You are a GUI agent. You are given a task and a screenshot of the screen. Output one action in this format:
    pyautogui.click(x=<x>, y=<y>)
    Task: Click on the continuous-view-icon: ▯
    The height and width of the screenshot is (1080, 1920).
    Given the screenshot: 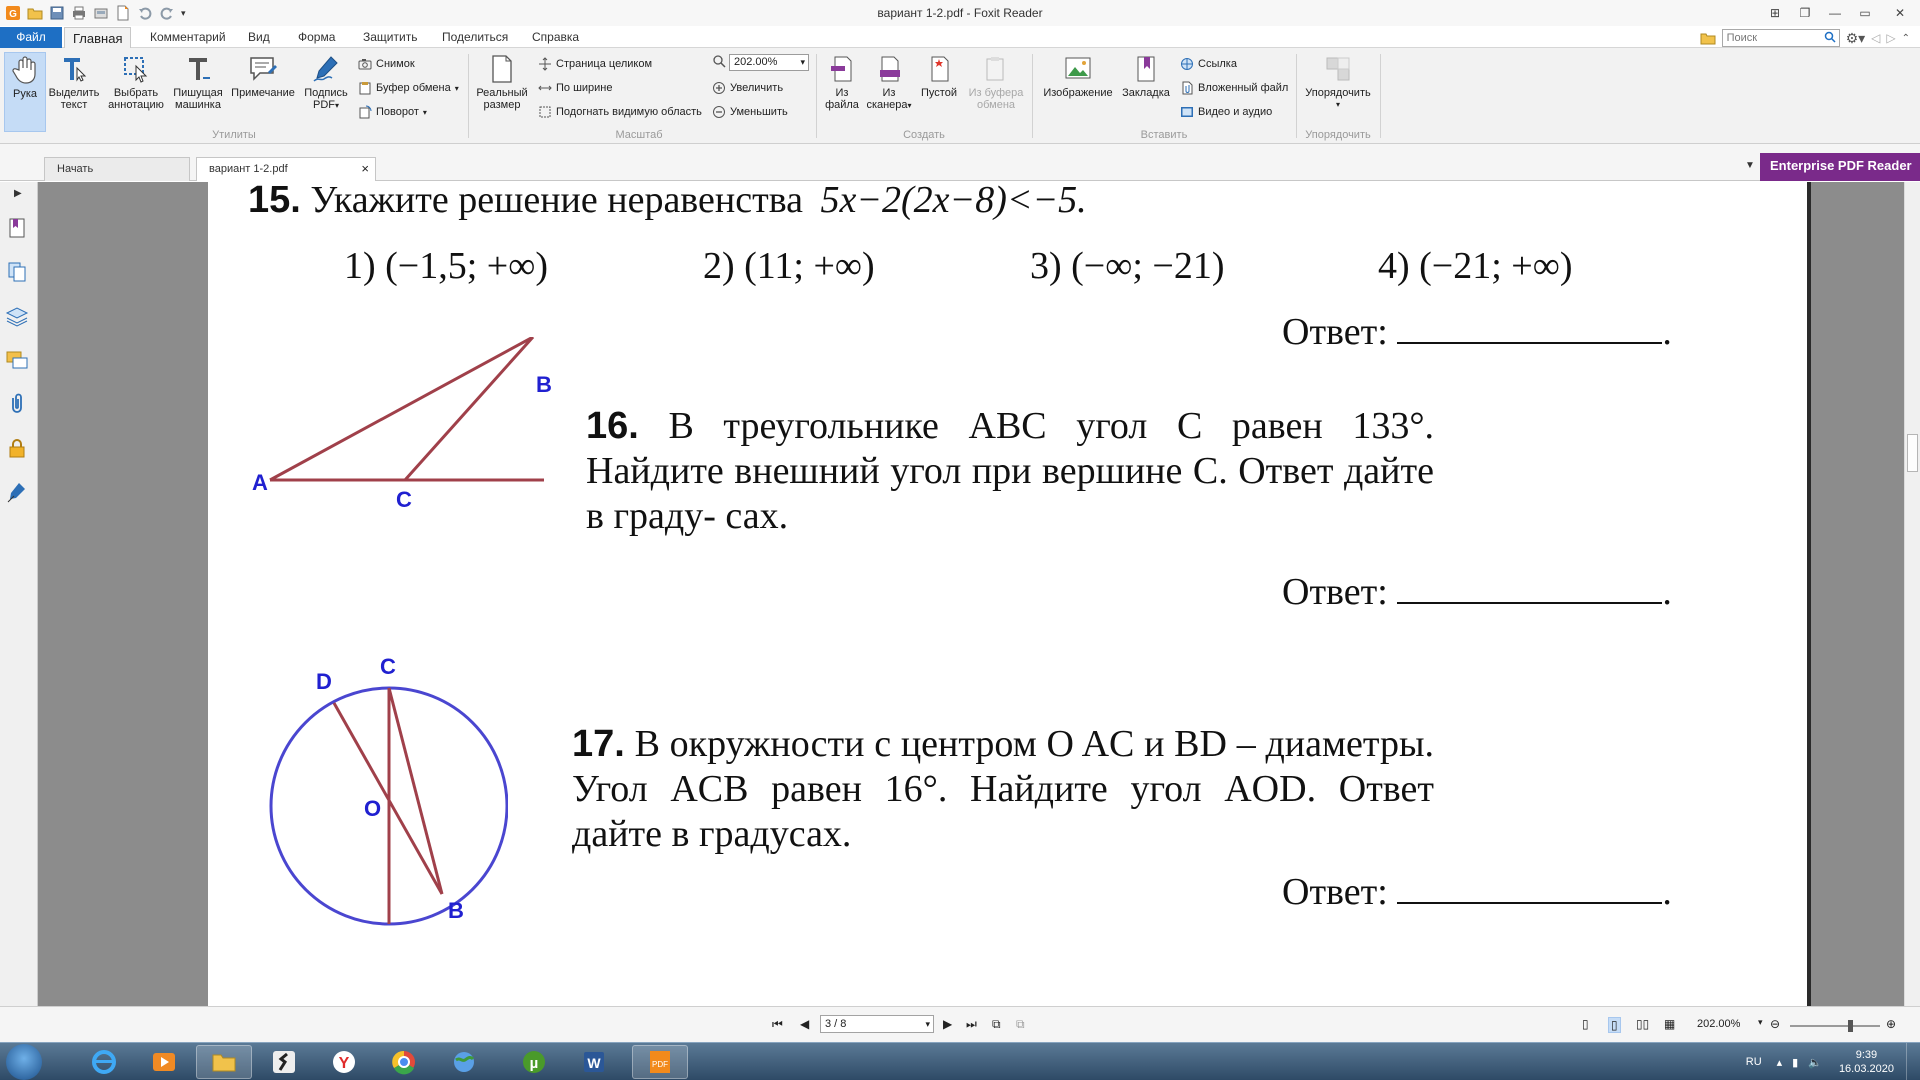 What is the action you would take?
    pyautogui.click(x=1614, y=1025)
    